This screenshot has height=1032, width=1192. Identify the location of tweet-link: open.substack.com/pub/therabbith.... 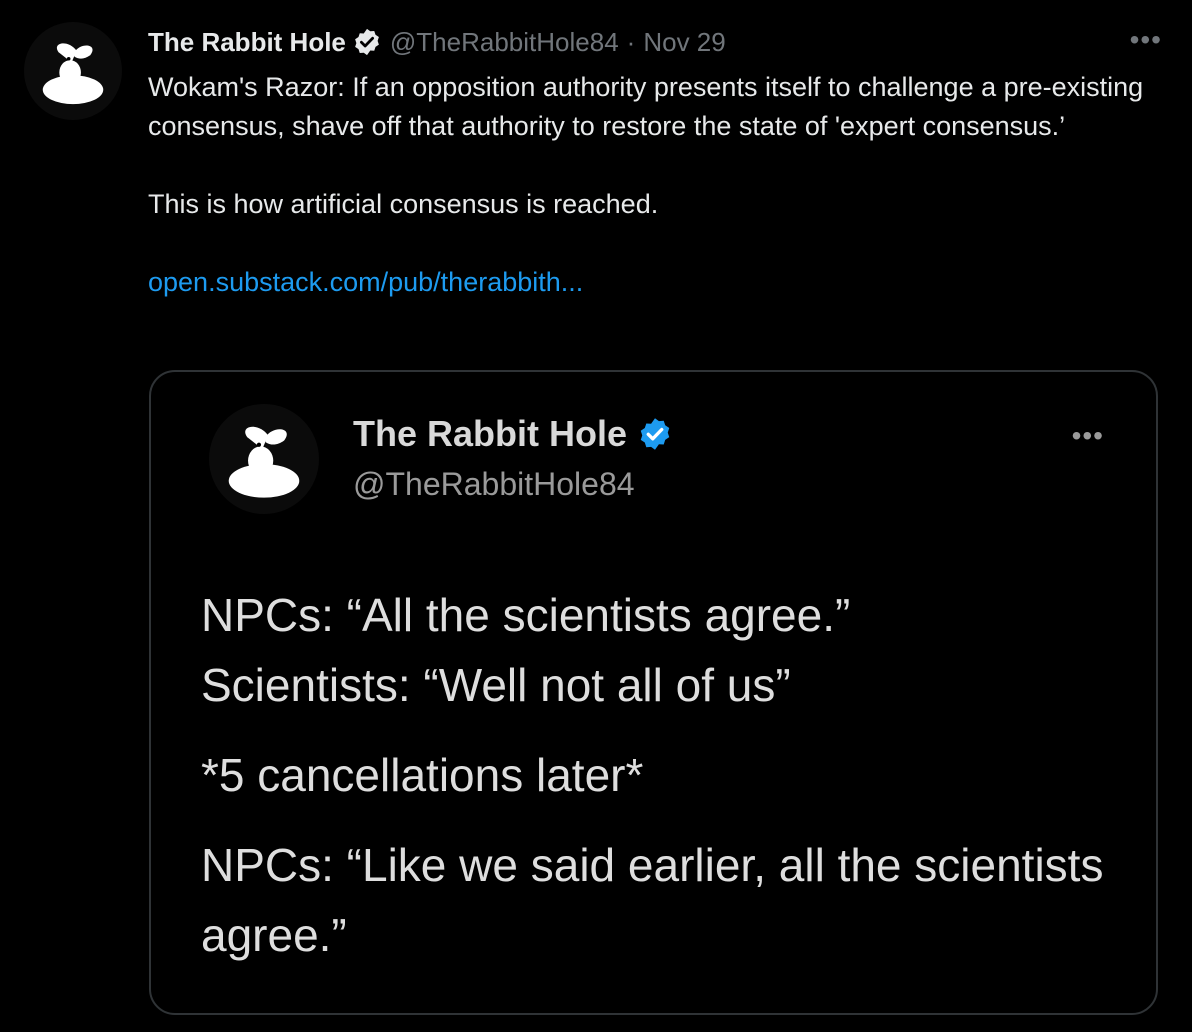
(365, 282).